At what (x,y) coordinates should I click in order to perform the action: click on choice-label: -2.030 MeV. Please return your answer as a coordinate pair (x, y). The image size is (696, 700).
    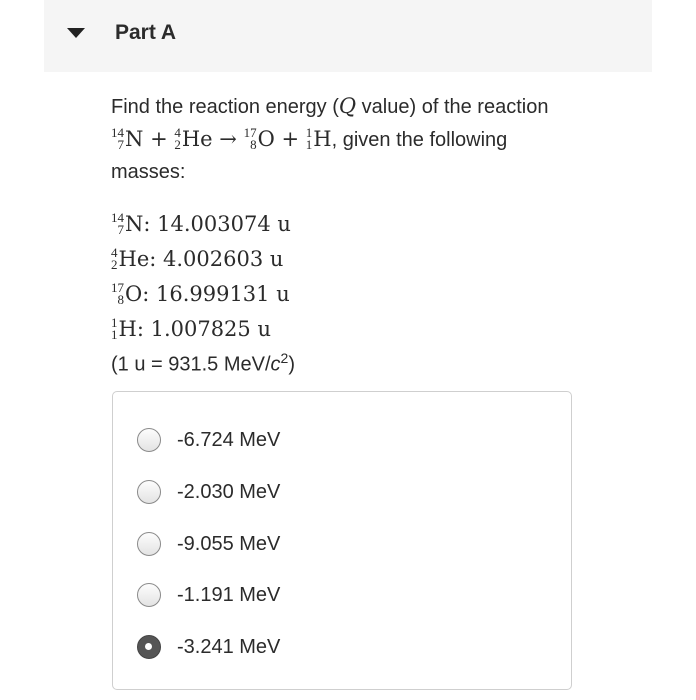
    Looking at the image, I should click on (229, 491).